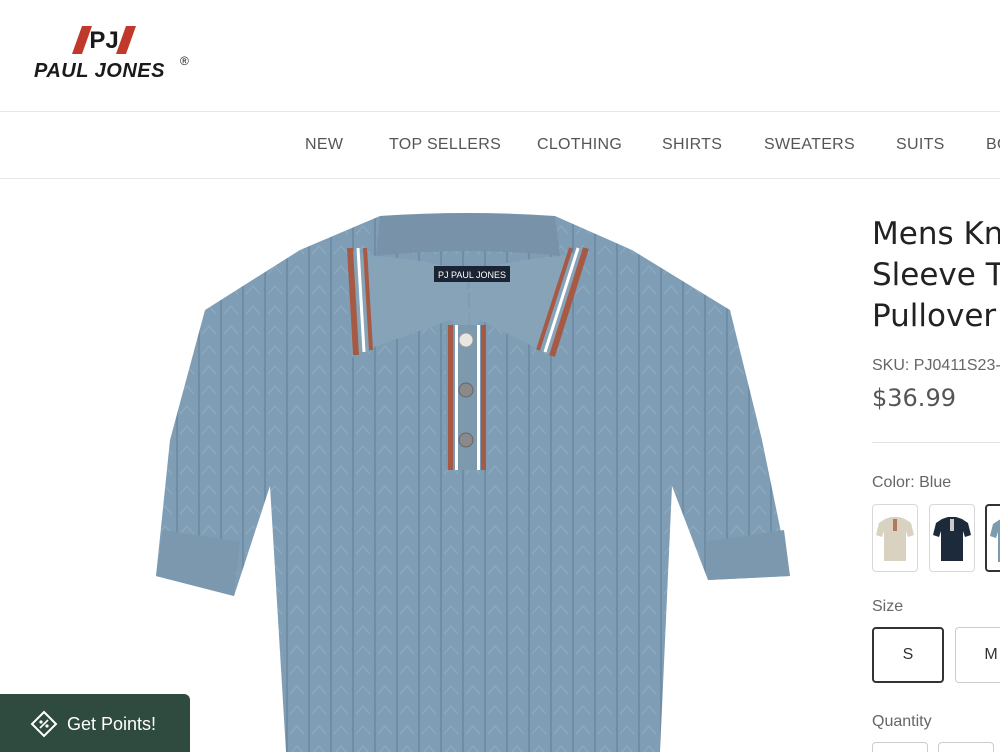  What do you see at coordinates (445, 145) in the screenshot?
I see `nav-item-top-sellers: TOP SELLERS` at bounding box center [445, 145].